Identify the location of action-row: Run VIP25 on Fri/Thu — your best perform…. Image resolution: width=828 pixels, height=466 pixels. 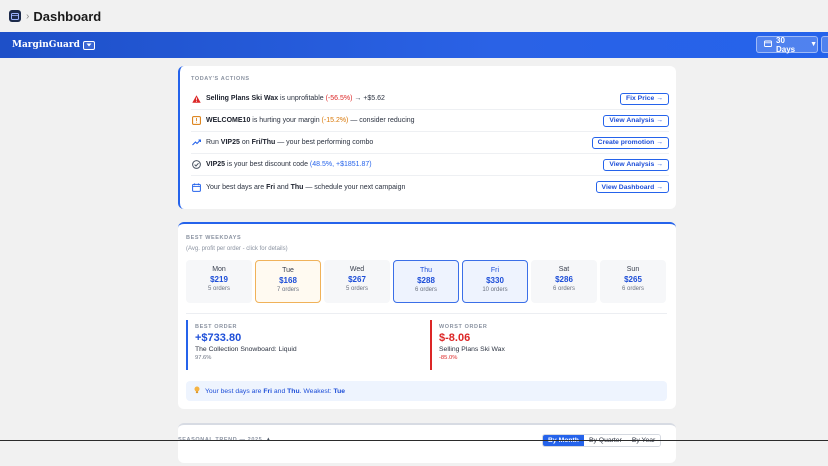
(430, 143).